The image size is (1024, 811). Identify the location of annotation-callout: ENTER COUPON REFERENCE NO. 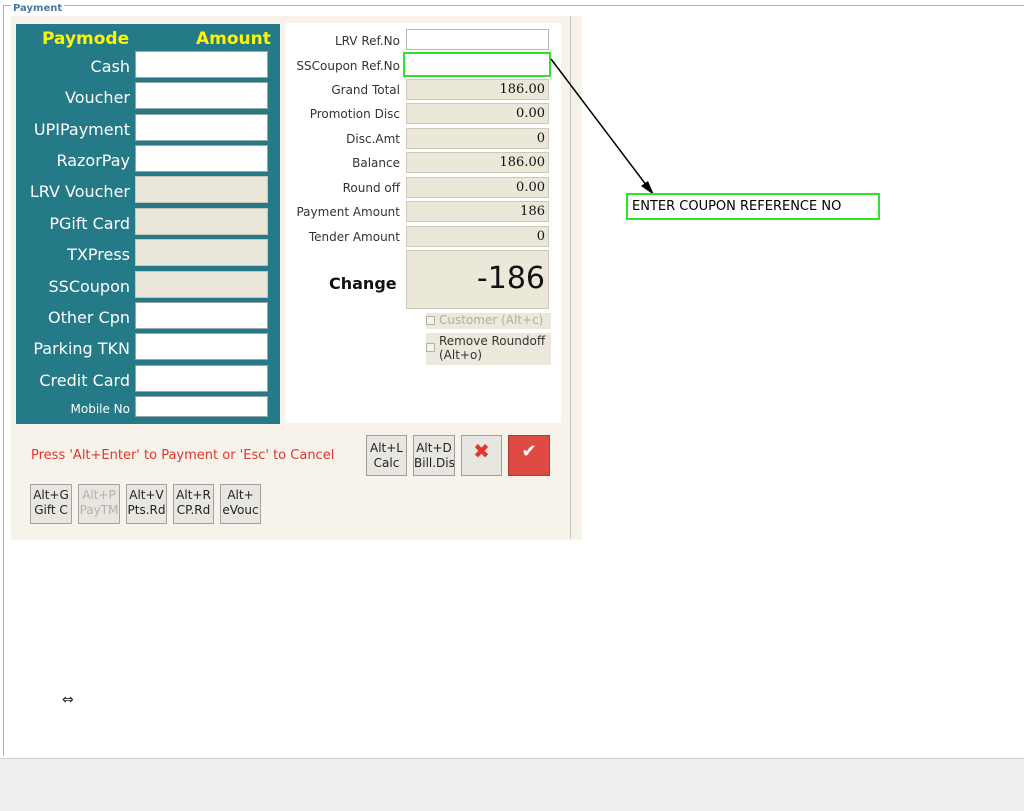
(753, 206).